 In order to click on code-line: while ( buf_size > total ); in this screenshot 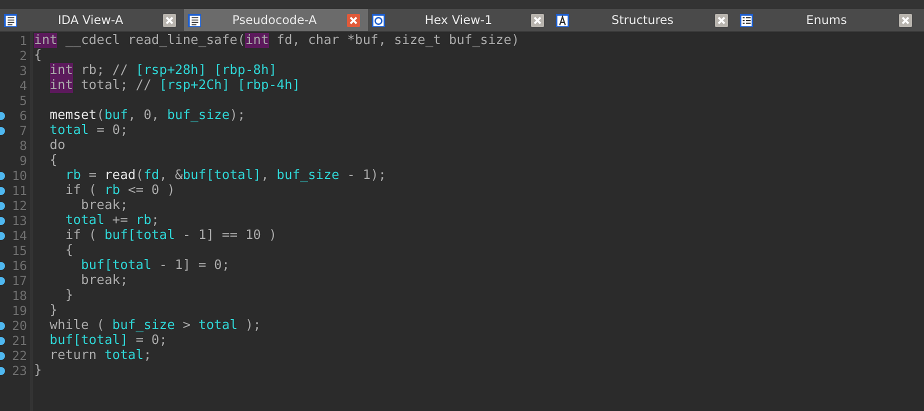, I will do `click(155, 325)`.